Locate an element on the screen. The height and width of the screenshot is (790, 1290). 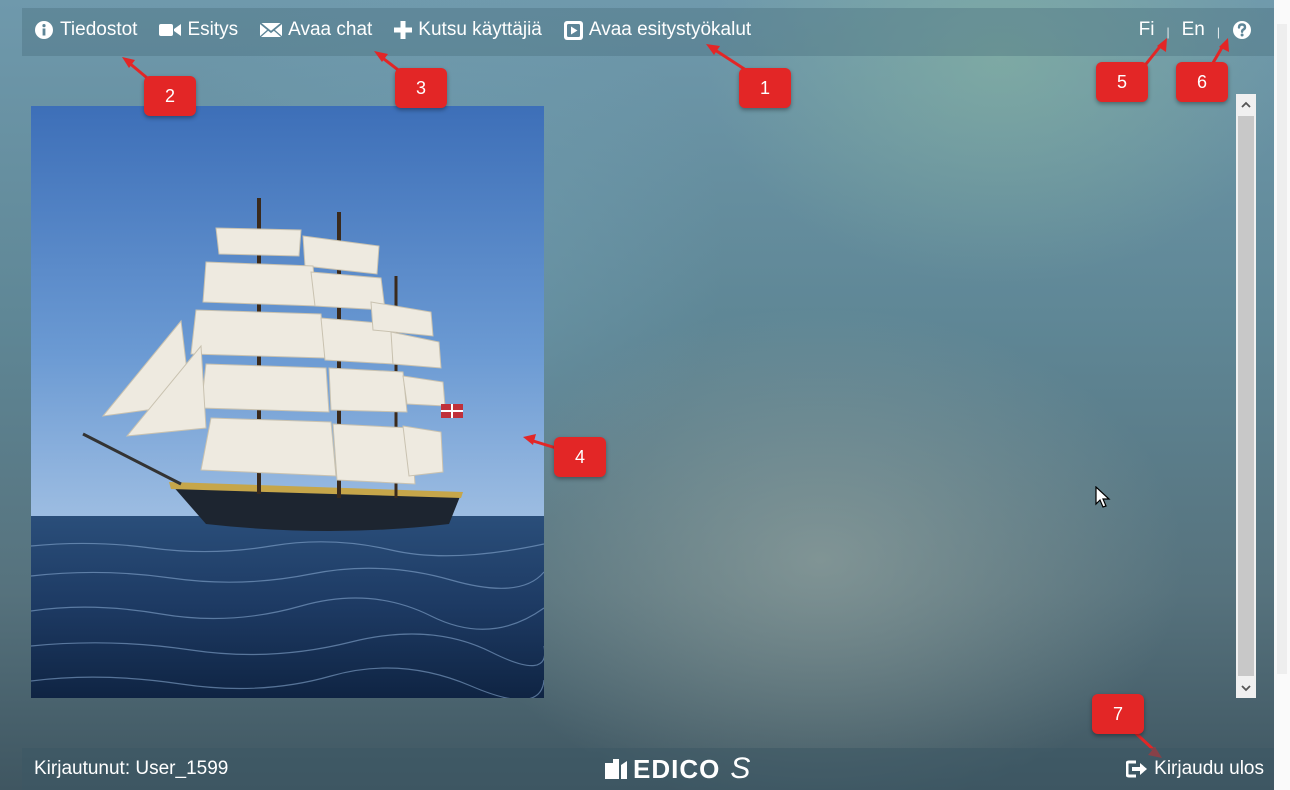
scroll-up-button is located at coordinates (1246, 104).